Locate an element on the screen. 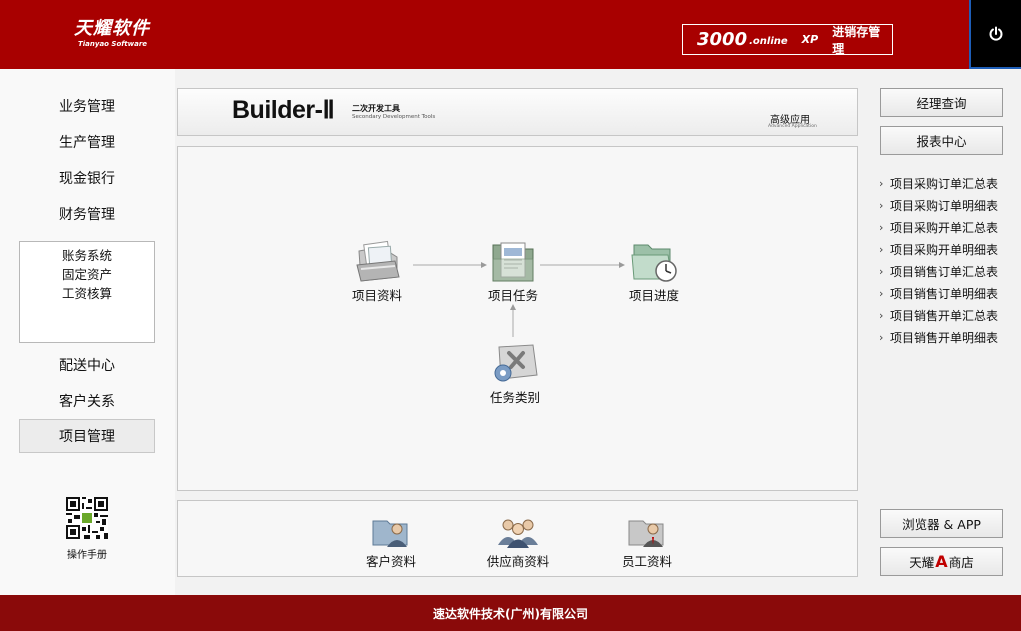 The height and width of the screenshot is (631, 1021). tool-employee-data: 员工资料 is located at coordinates (647, 542).